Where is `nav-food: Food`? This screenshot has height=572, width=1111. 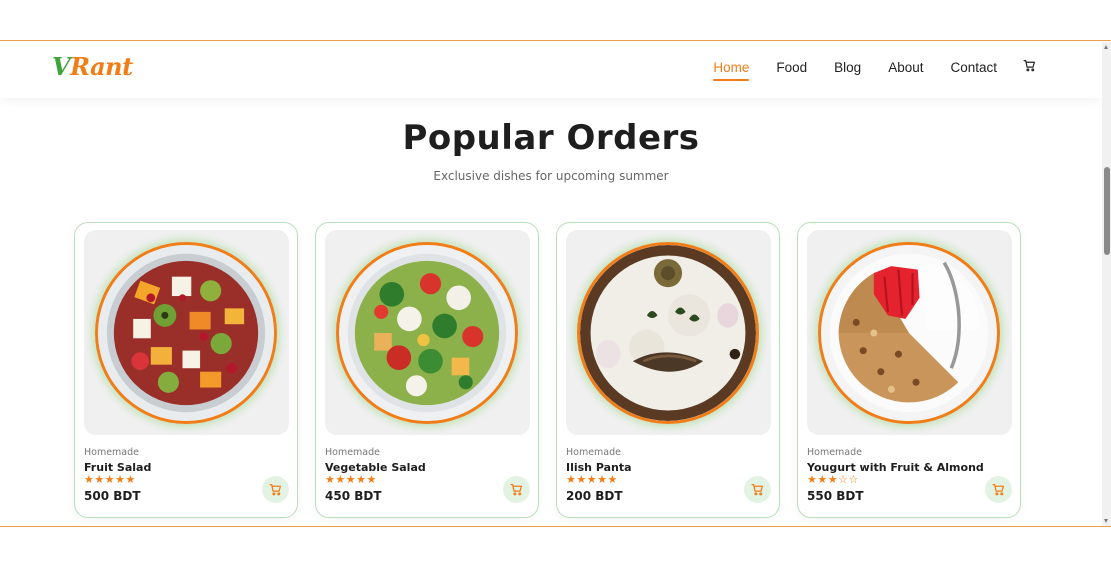
nav-food: Food is located at coordinates (791, 69).